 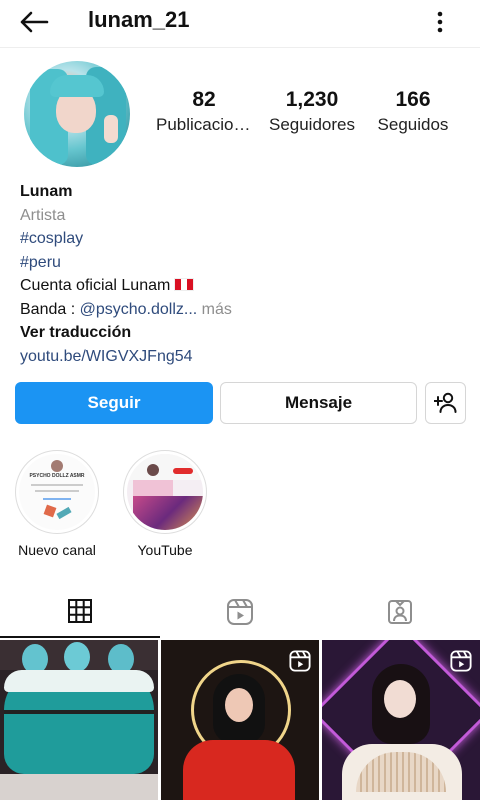 I want to click on posts-count: 82, so click(x=204, y=99).